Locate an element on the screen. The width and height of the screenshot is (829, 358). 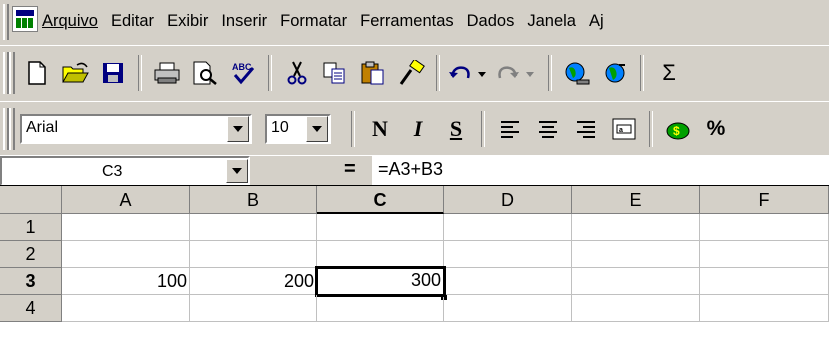
equals-sign: = is located at coordinates (350, 169).